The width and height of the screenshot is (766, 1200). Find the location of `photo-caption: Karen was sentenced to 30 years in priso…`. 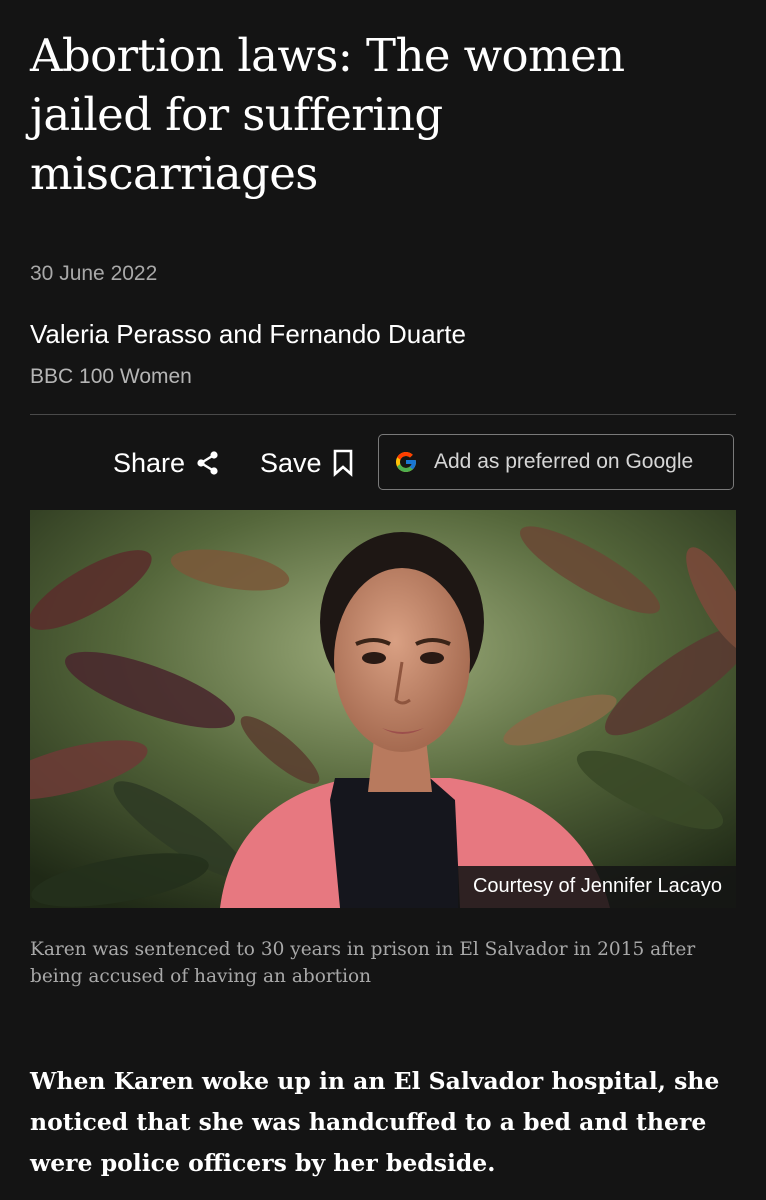

photo-caption: Karen was sentenced to 30 years in priso… is located at coordinates (363, 963).